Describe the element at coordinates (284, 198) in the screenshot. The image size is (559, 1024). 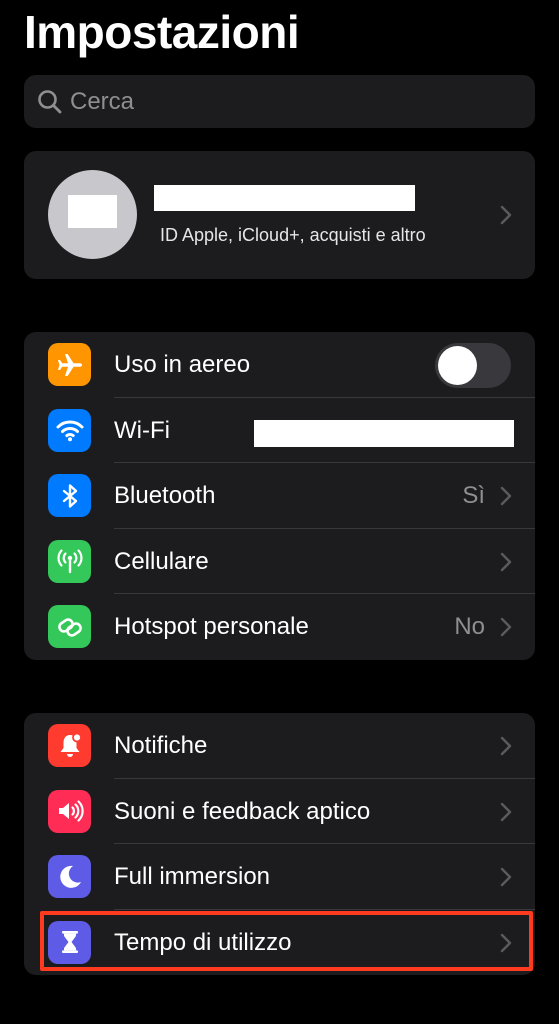
I see `account-name-redaction` at that location.